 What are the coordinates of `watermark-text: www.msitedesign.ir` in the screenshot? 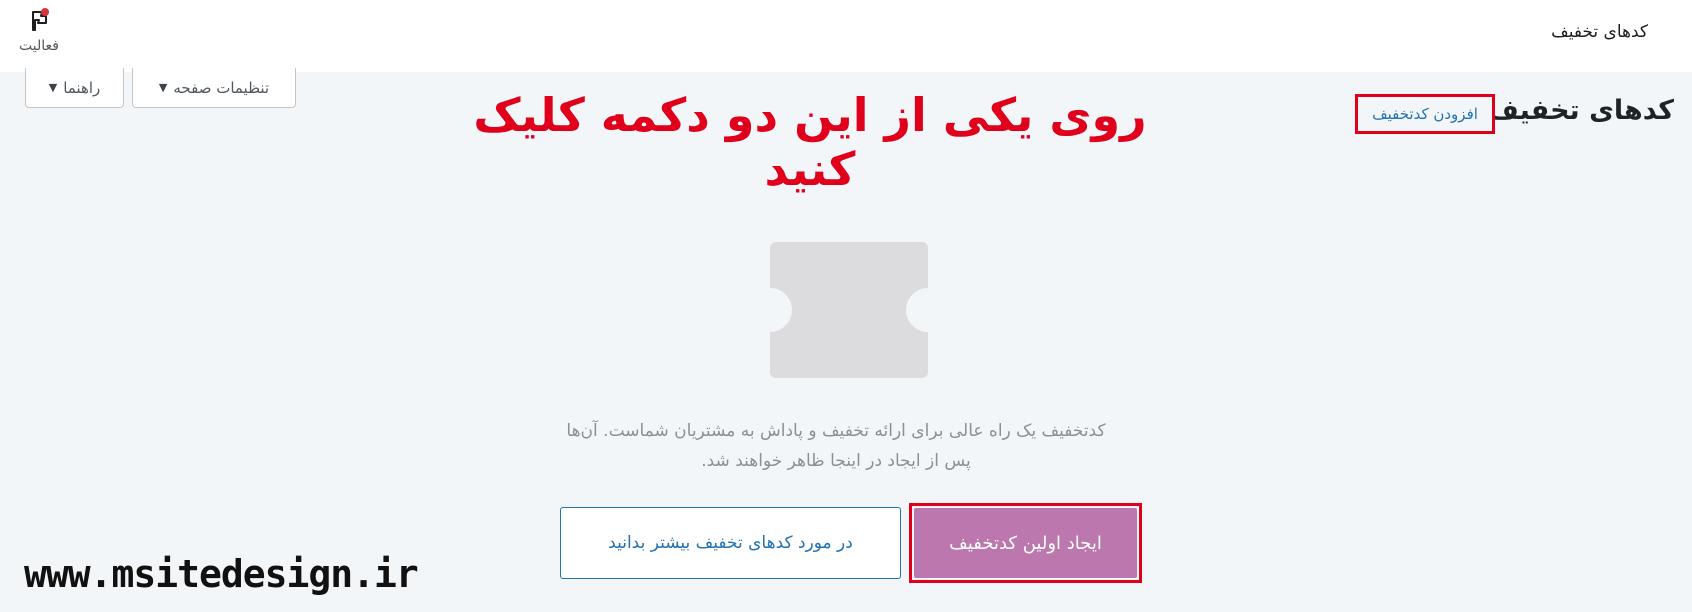 It's located at (221, 574).